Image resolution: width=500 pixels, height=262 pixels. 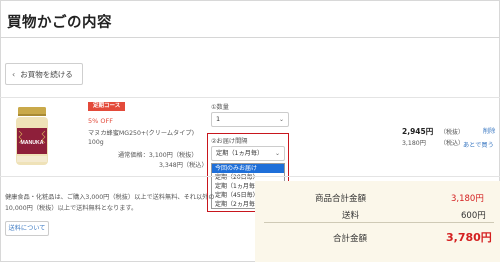 What do you see at coordinates (414, 143) in the screenshot?
I see `line-total-tax-incl: 3,180円` at bounding box center [414, 143].